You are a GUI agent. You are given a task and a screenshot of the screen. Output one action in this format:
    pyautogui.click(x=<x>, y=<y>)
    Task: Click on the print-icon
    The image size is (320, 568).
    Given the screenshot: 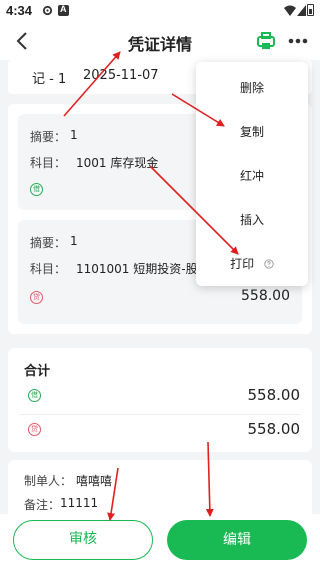 What is the action you would take?
    pyautogui.click(x=266, y=41)
    